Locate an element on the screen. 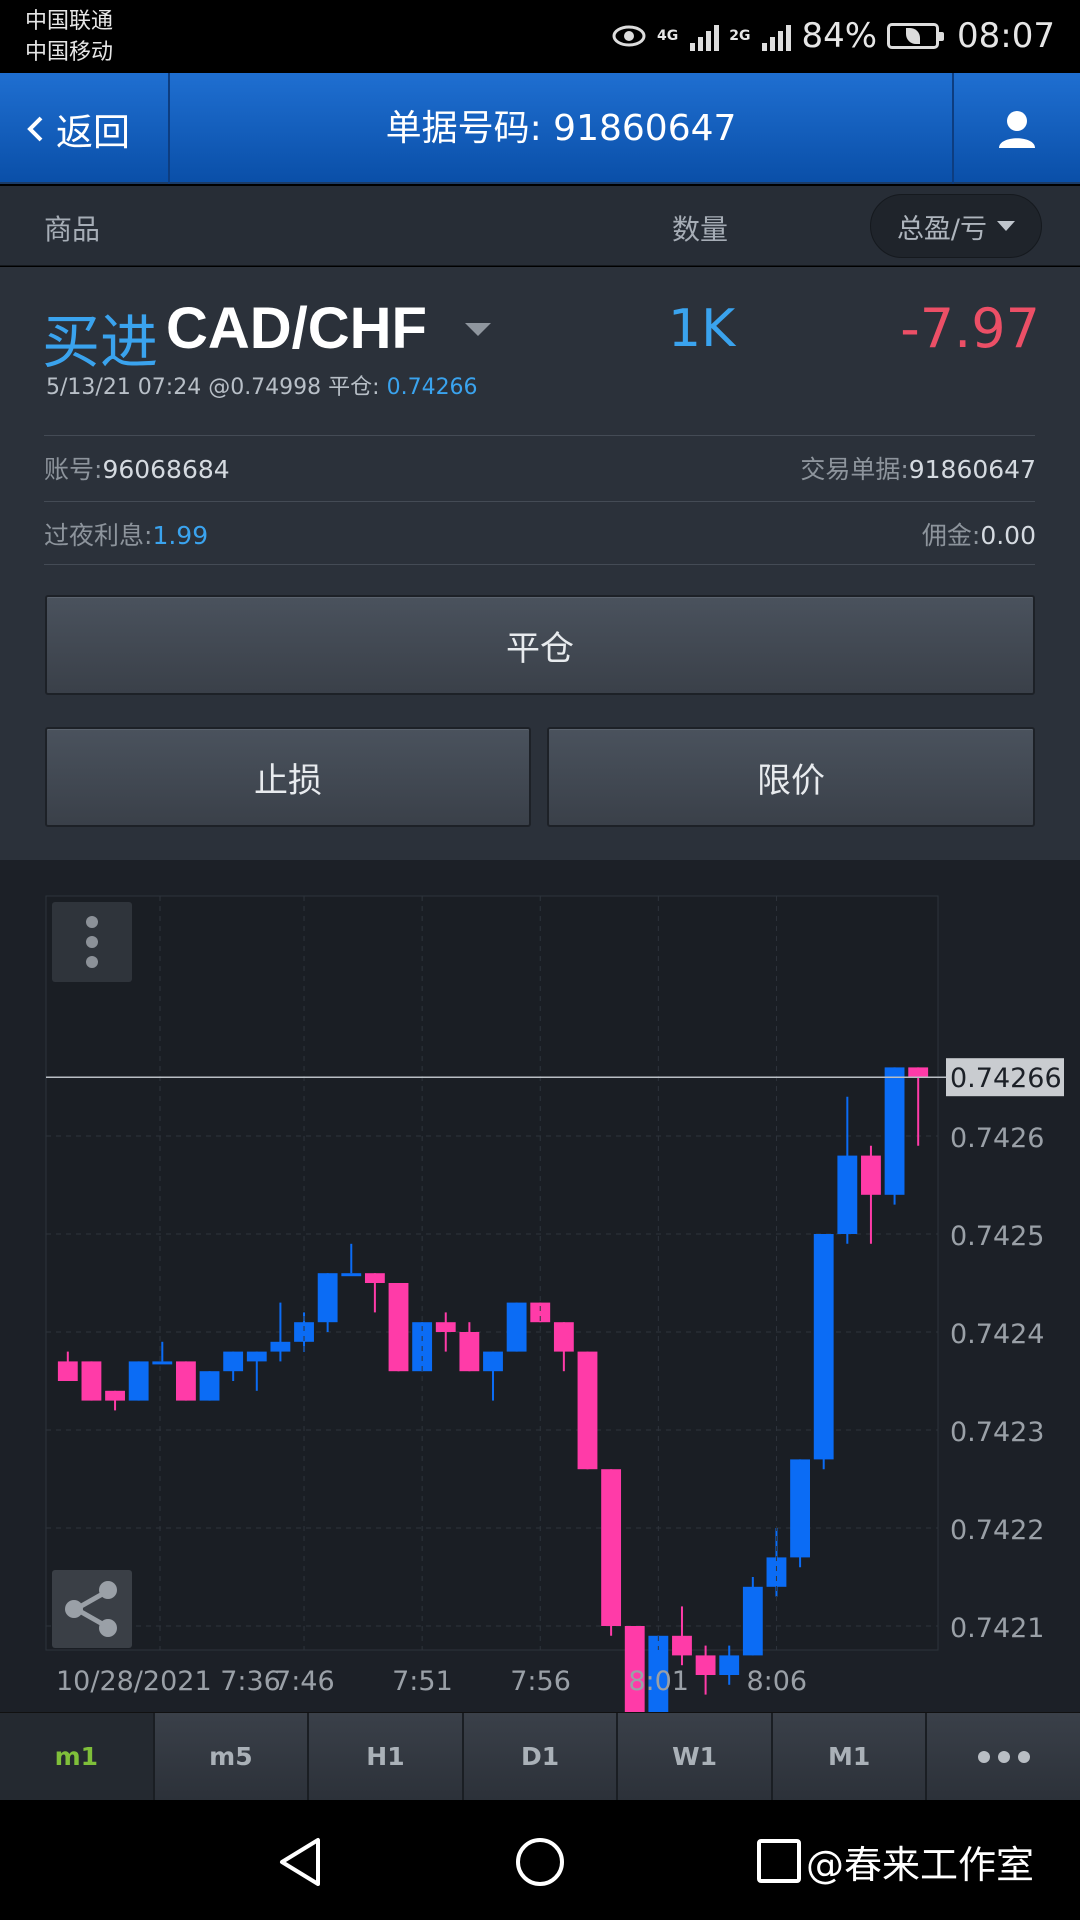  y-tick-label: 0.7421 is located at coordinates (997, 1628).